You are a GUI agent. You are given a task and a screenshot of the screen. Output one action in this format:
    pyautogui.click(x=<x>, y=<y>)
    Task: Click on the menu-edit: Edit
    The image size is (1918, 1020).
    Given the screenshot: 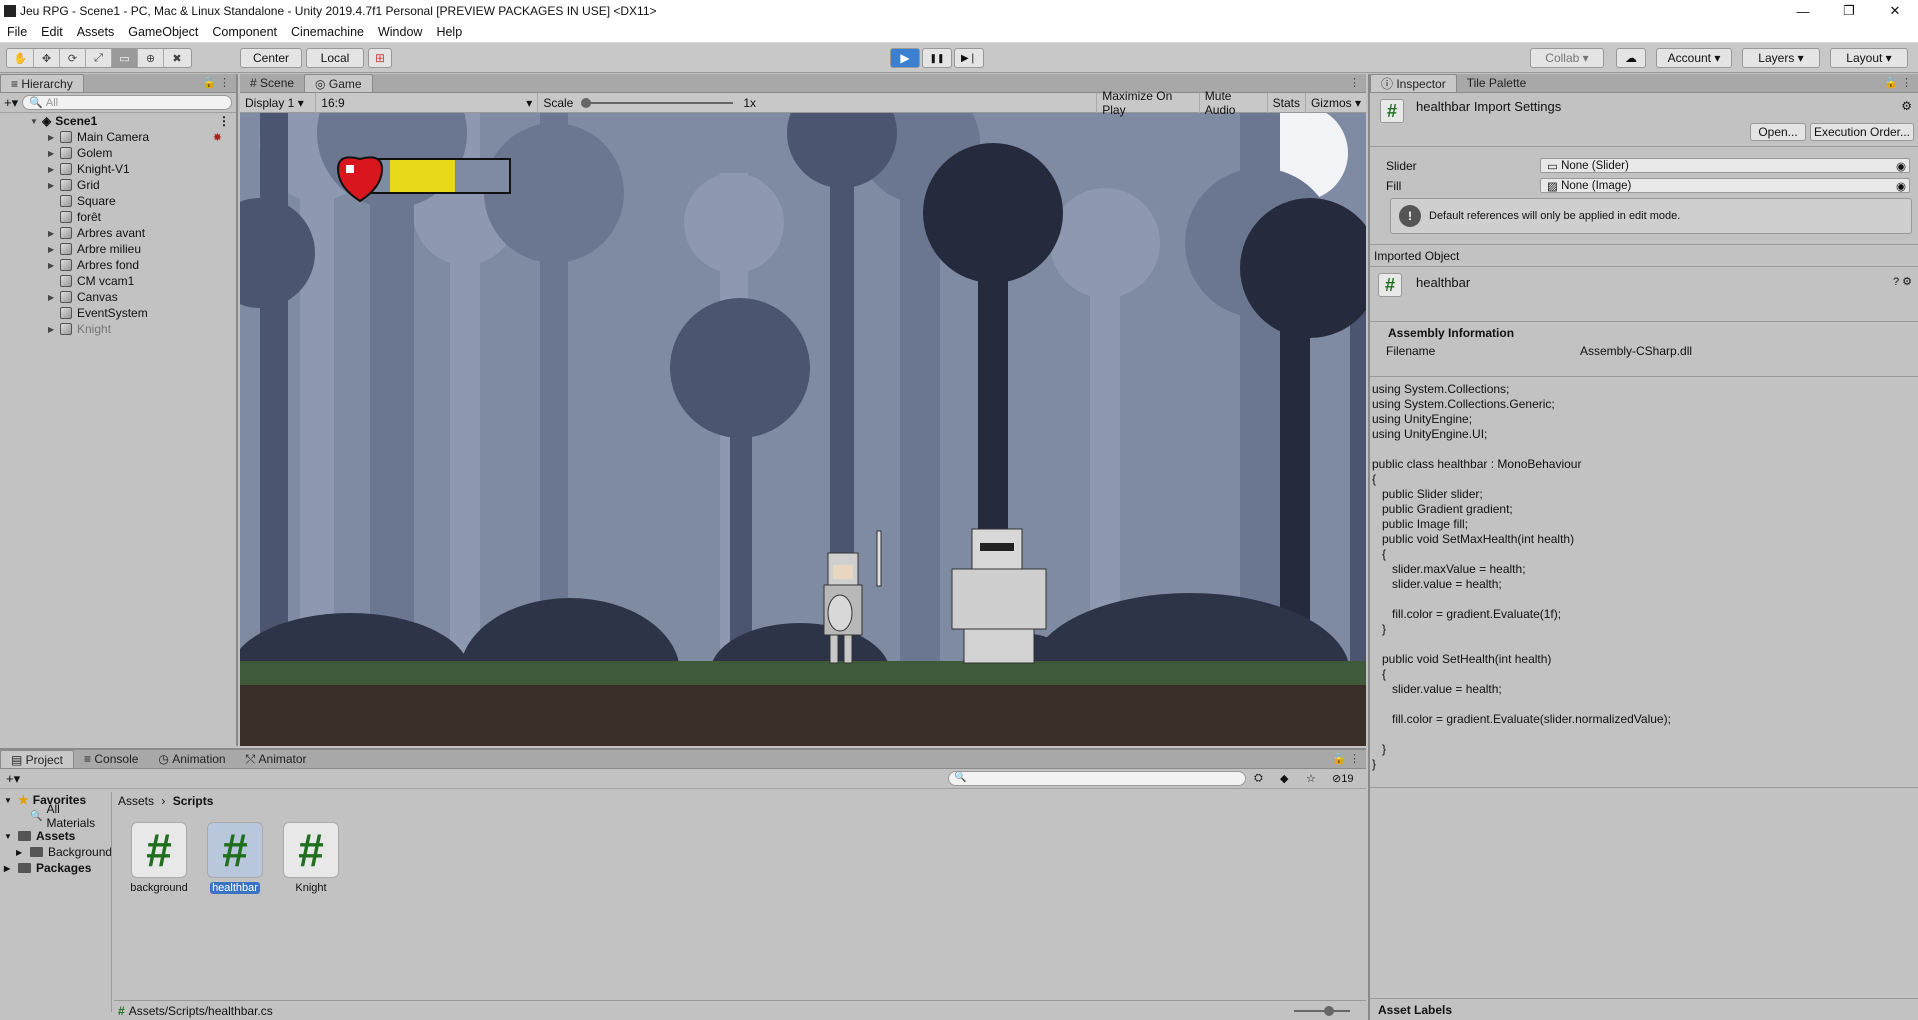 What is the action you would take?
    pyautogui.click(x=52, y=32)
    